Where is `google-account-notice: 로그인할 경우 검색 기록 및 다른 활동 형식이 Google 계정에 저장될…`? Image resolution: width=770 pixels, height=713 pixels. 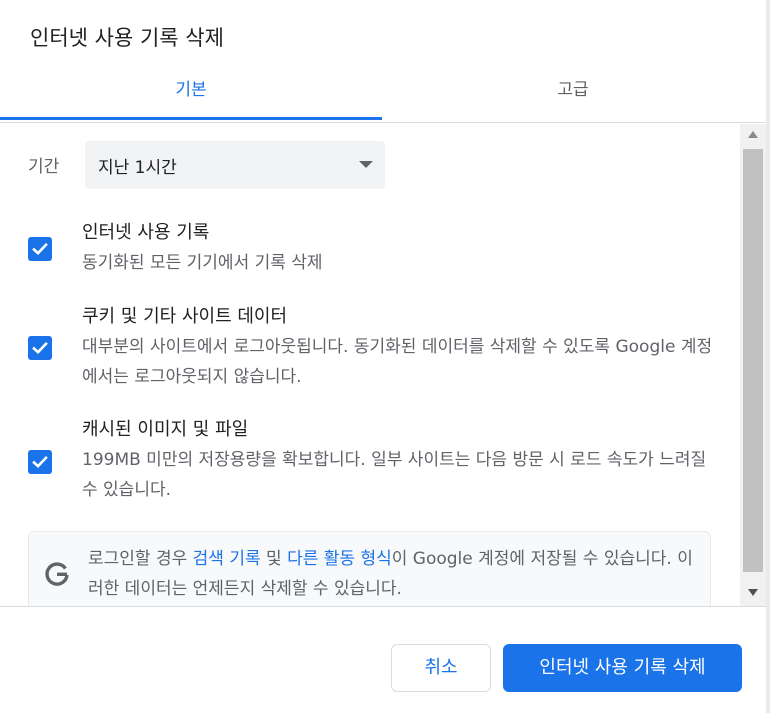 google-account-notice: 로그인할 경우 검색 기록 및 다른 활동 형식이 Google 계정에 저장될… is located at coordinates (369, 568).